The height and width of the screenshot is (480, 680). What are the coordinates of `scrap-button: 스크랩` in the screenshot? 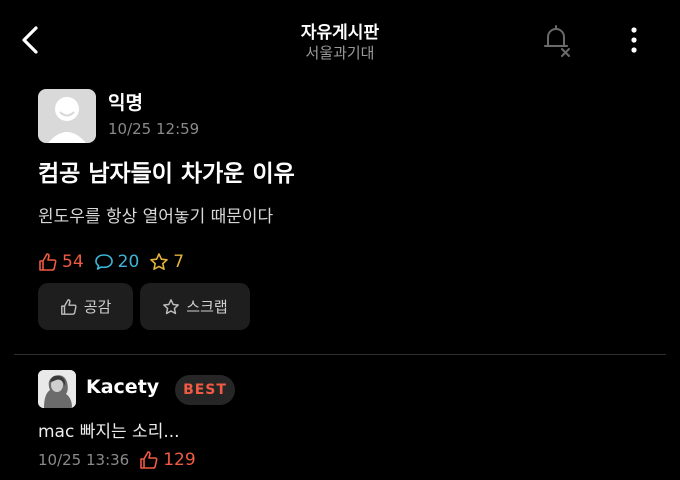 It's located at (195, 306).